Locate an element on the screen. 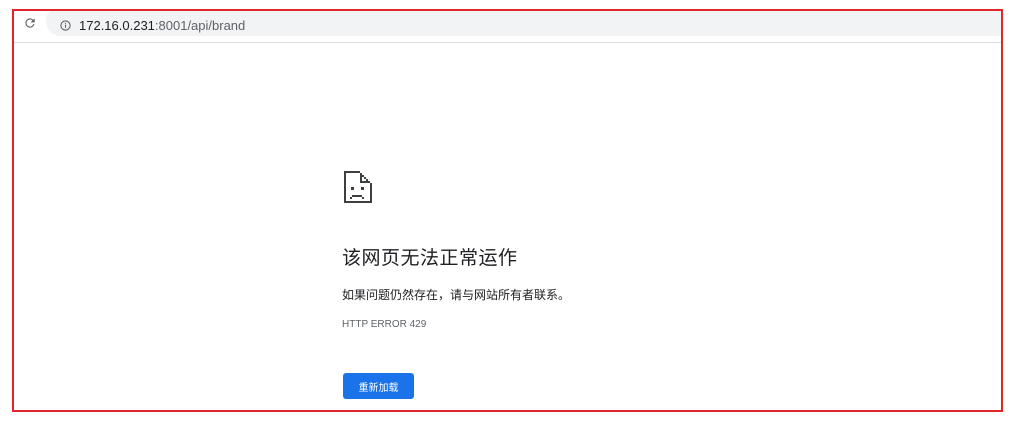 This screenshot has height=423, width=1014. error-message: 如果问题仍然存在，请与网站所有者联系。 is located at coordinates (456, 295).